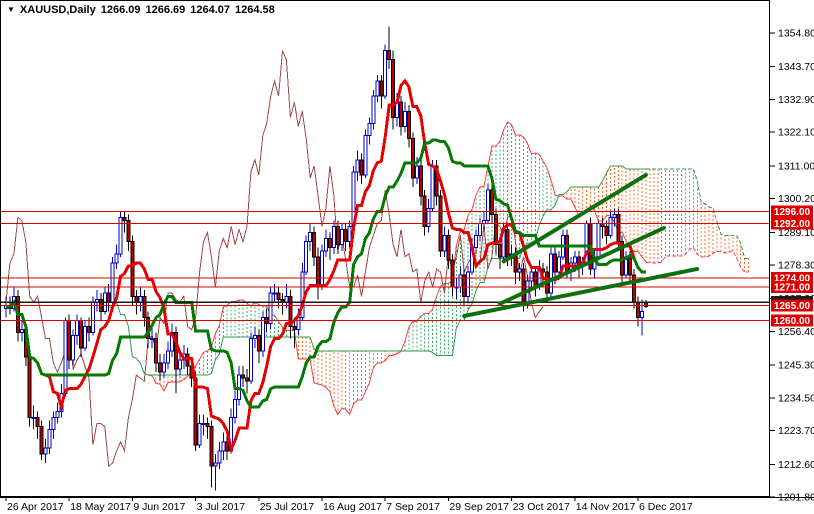 The image size is (814, 514). What do you see at coordinates (796, 465) in the screenshot?
I see `svg-text: 1212.60` at bounding box center [796, 465].